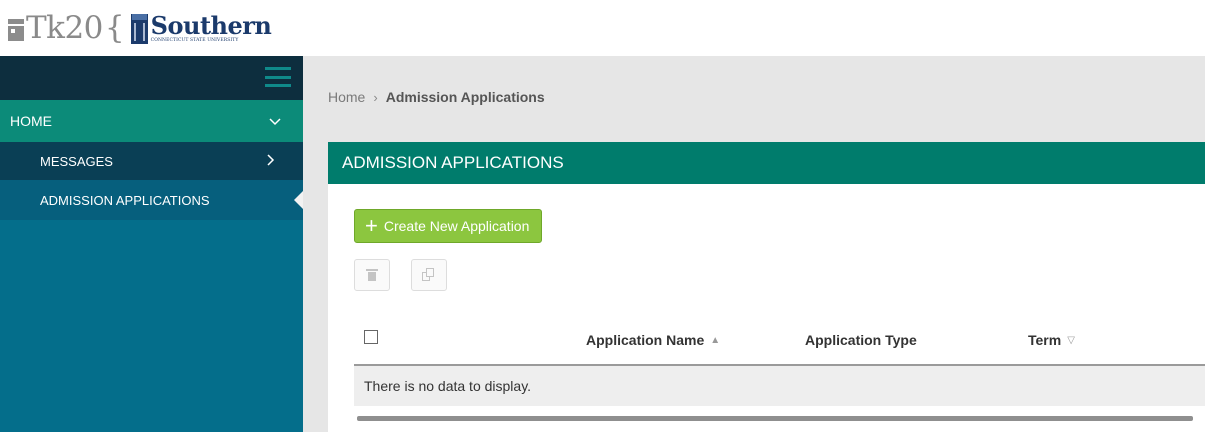 The image size is (1205, 432). I want to click on create-button-label: Create New Application, so click(456, 226).